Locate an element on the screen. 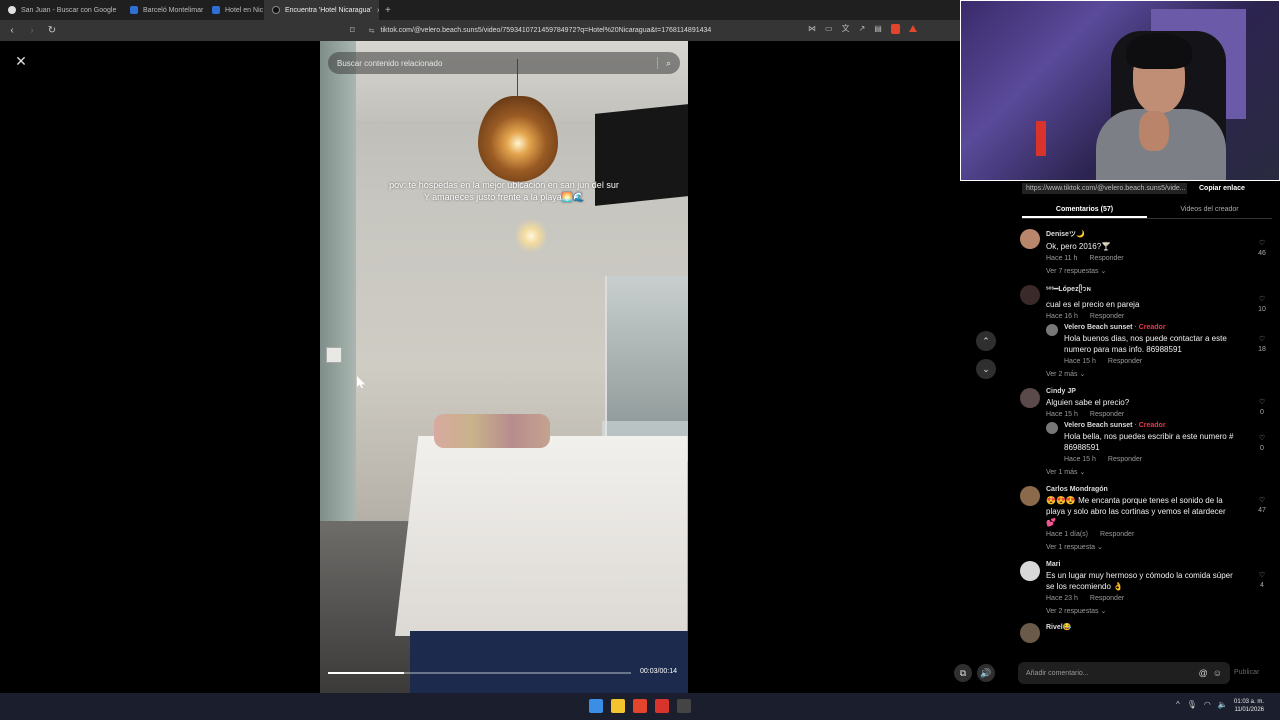  like-count: 46 is located at coordinates (1262, 253).